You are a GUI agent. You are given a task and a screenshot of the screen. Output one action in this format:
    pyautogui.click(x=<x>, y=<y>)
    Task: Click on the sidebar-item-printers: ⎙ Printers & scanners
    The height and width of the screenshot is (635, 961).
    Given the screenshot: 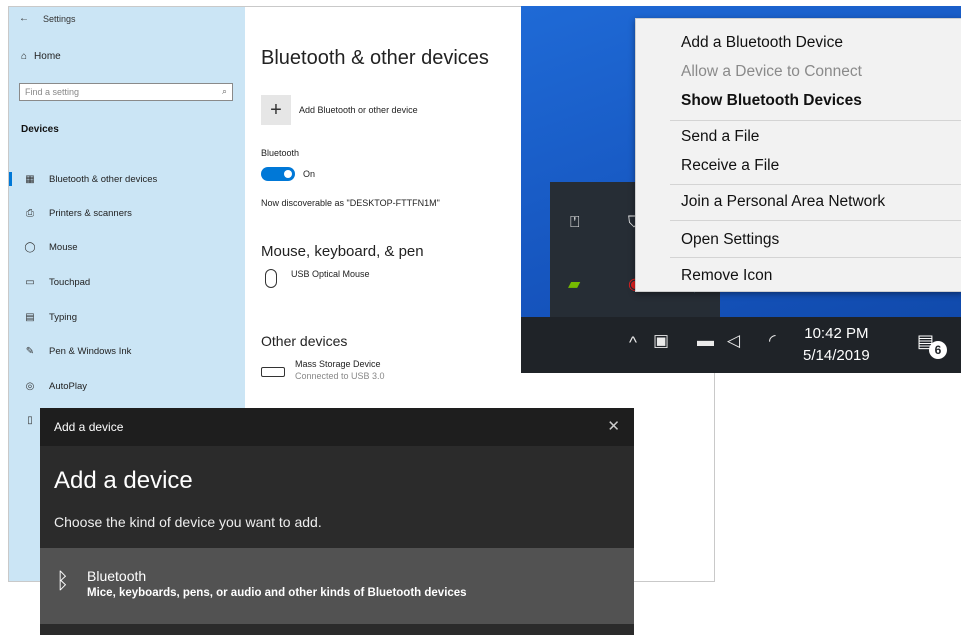 What is the action you would take?
    pyautogui.click(x=127, y=213)
    